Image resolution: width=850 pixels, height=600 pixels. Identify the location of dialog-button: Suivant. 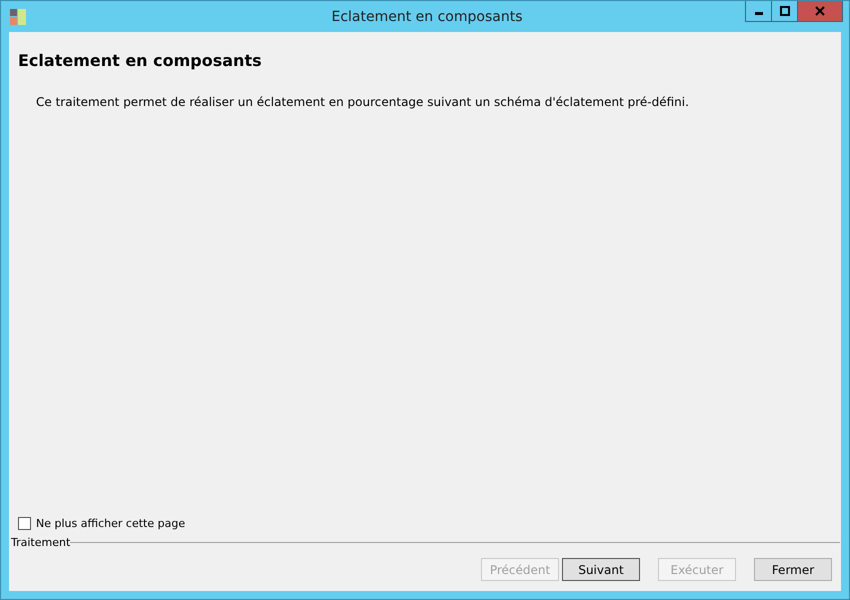
(601, 569).